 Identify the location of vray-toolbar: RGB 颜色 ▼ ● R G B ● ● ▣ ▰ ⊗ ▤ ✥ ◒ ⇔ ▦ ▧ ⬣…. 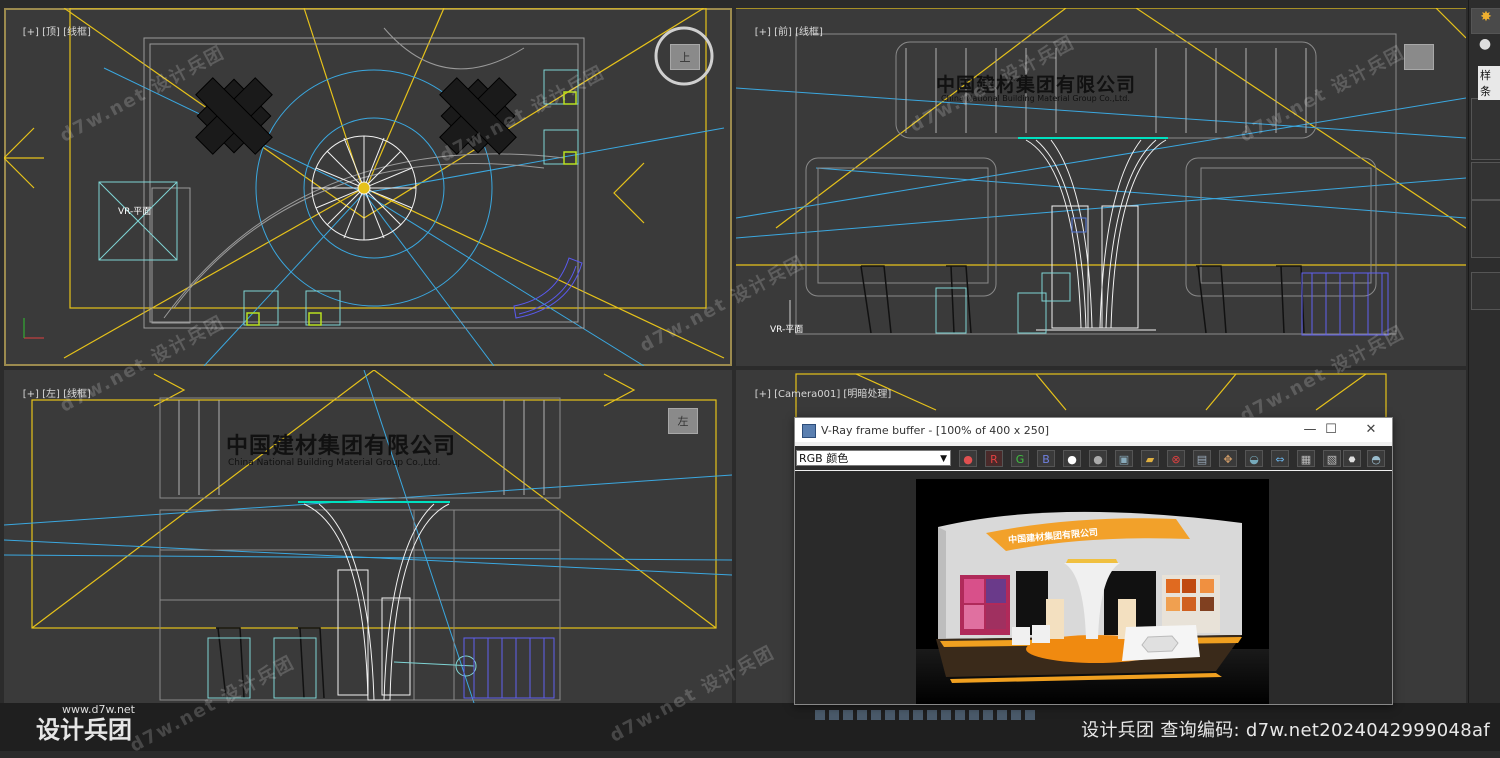
(1093, 458).